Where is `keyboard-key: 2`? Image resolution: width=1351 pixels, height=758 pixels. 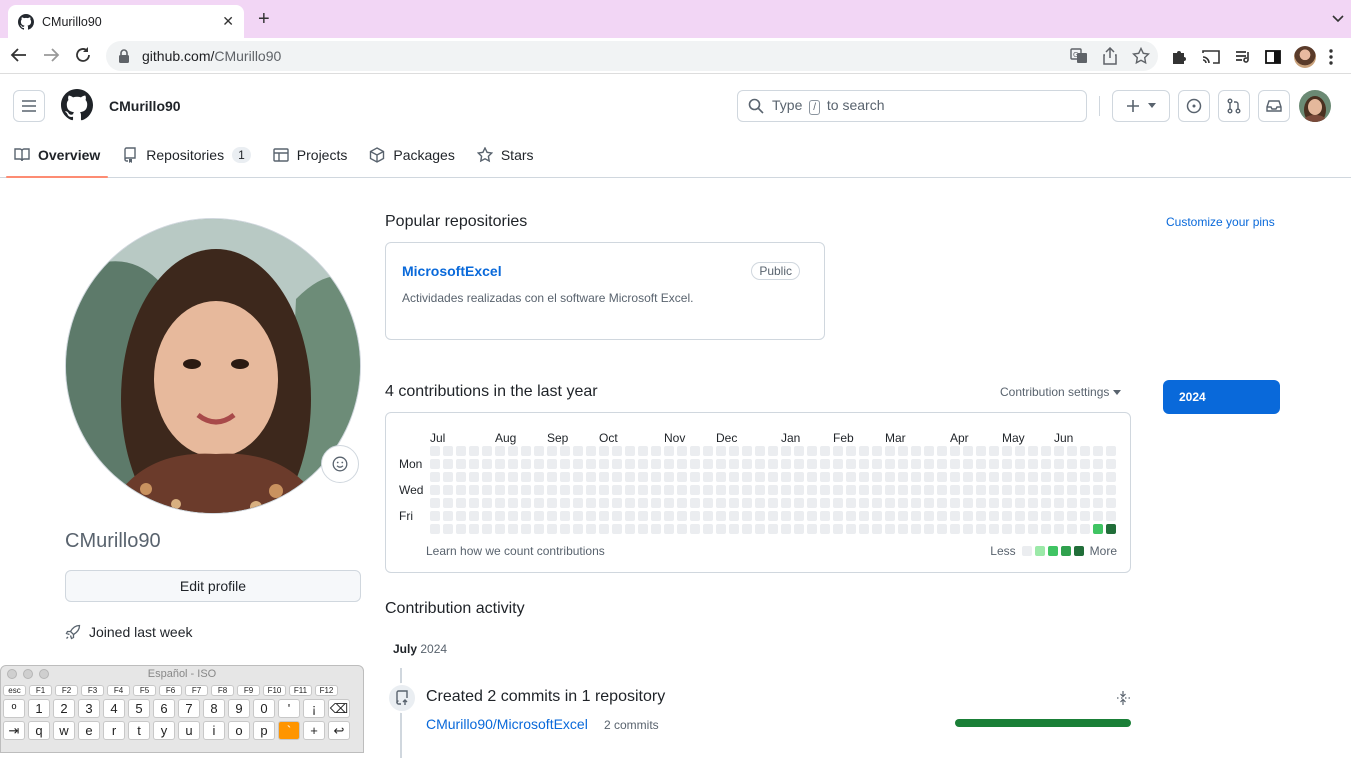 keyboard-key: 2 is located at coordinates (64, 708).